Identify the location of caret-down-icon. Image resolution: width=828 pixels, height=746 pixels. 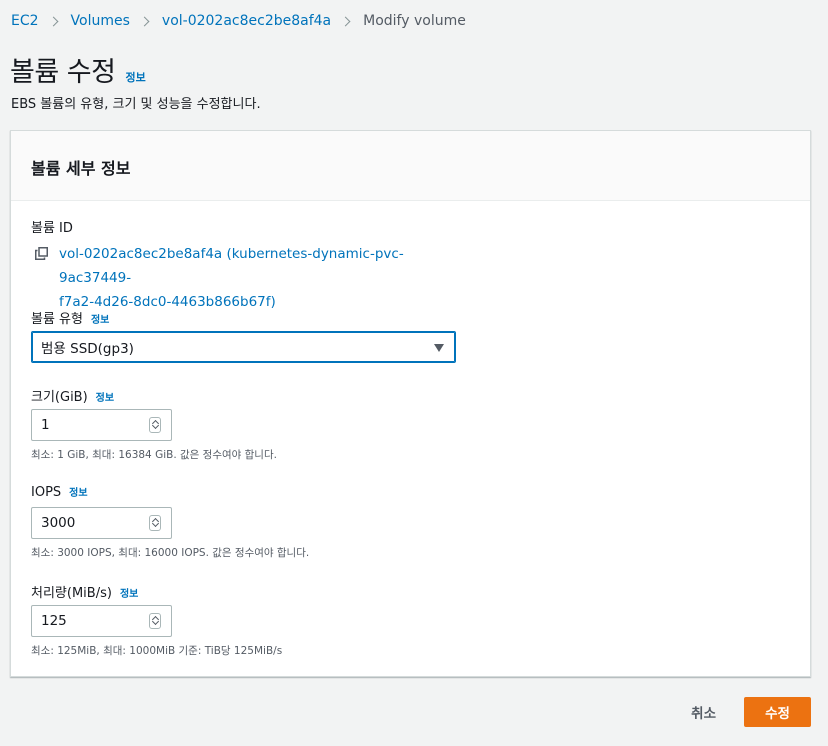
(439, 348).